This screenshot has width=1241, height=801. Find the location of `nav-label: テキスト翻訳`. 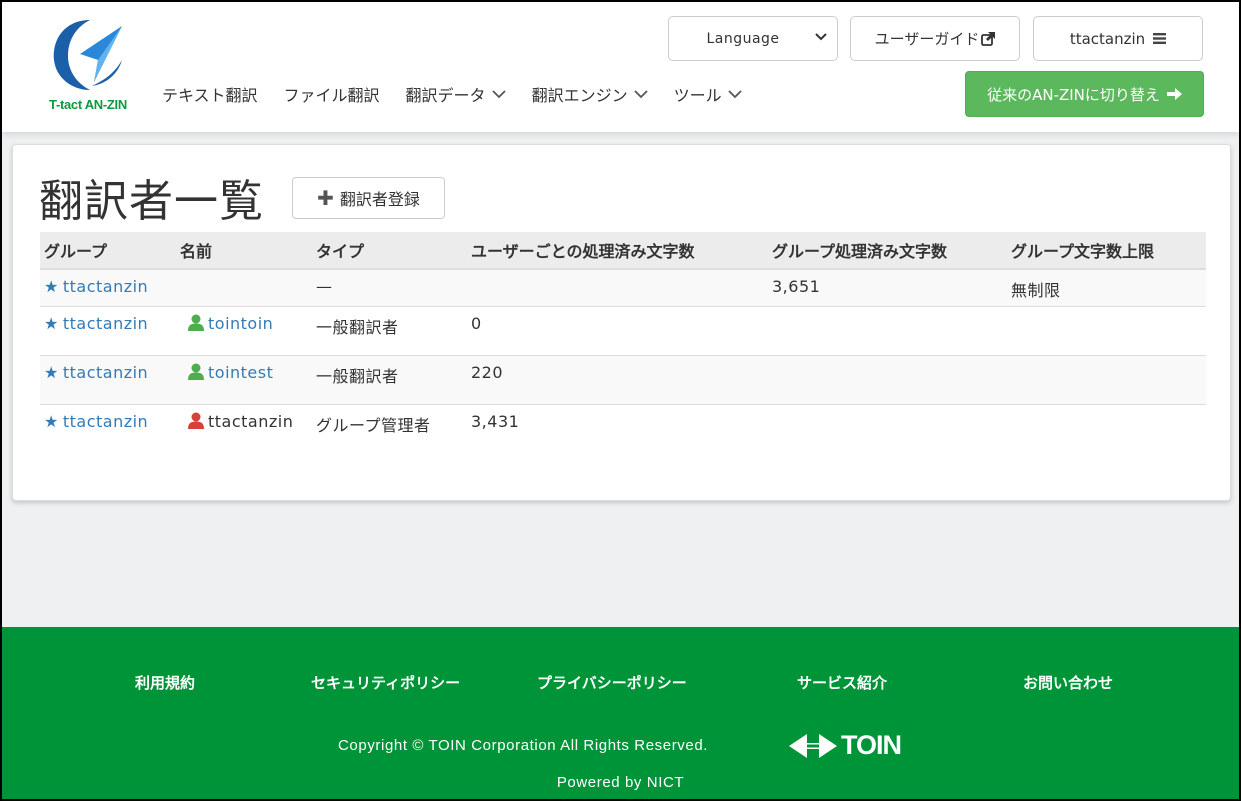

nav-label: テキスト翻訳 is located at coordinates (210, 95).